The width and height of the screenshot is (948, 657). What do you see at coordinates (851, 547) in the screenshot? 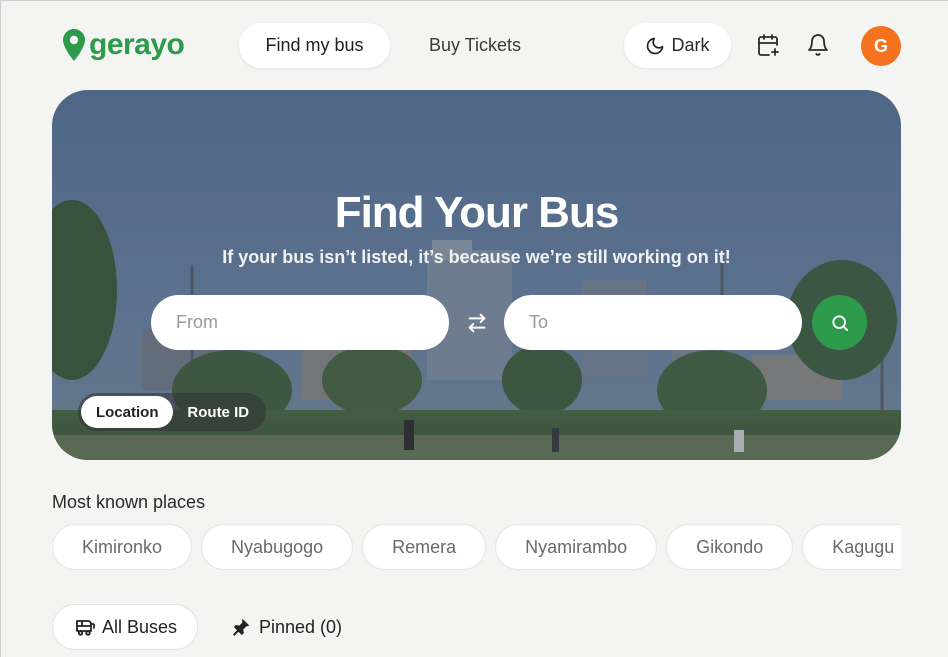
I see `place-chip-kagugu: Kagugu` at bounding box center [851, 547].